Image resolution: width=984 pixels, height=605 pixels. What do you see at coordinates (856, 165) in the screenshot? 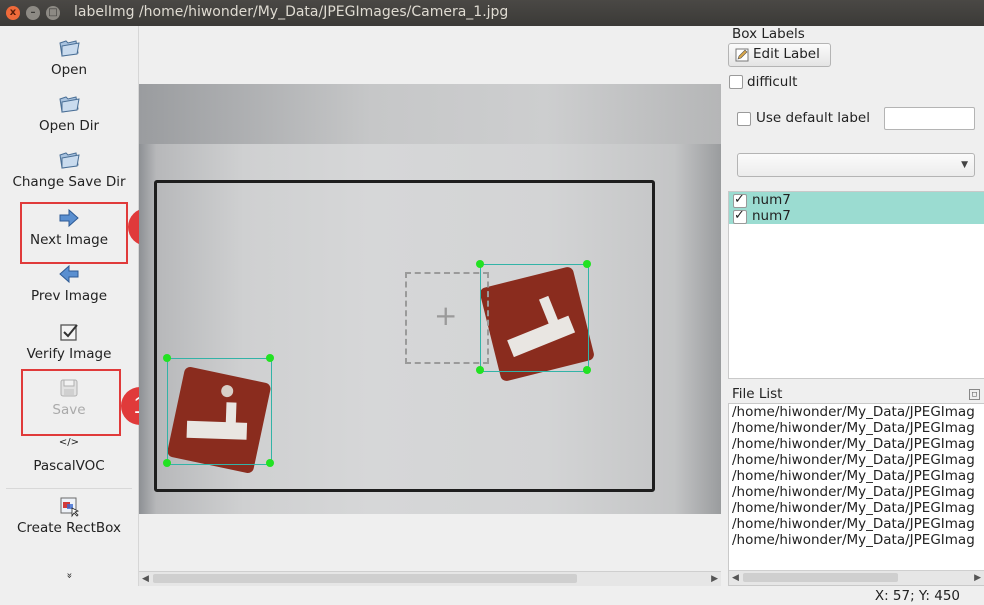
I see `label-combo-box: ▼` at bounding box center [856, 165].